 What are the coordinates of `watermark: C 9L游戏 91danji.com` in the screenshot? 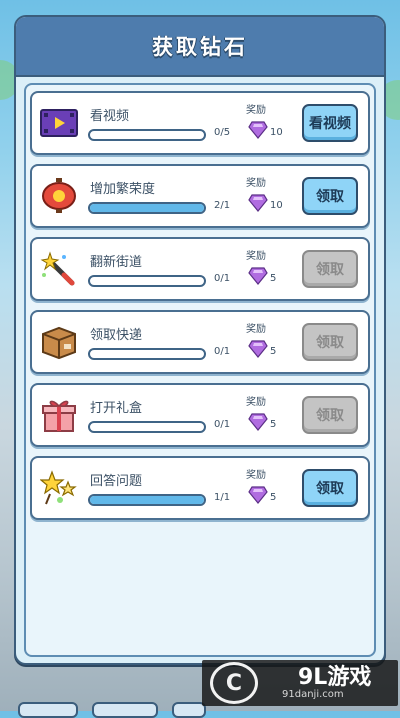 It's located at (300, 683).